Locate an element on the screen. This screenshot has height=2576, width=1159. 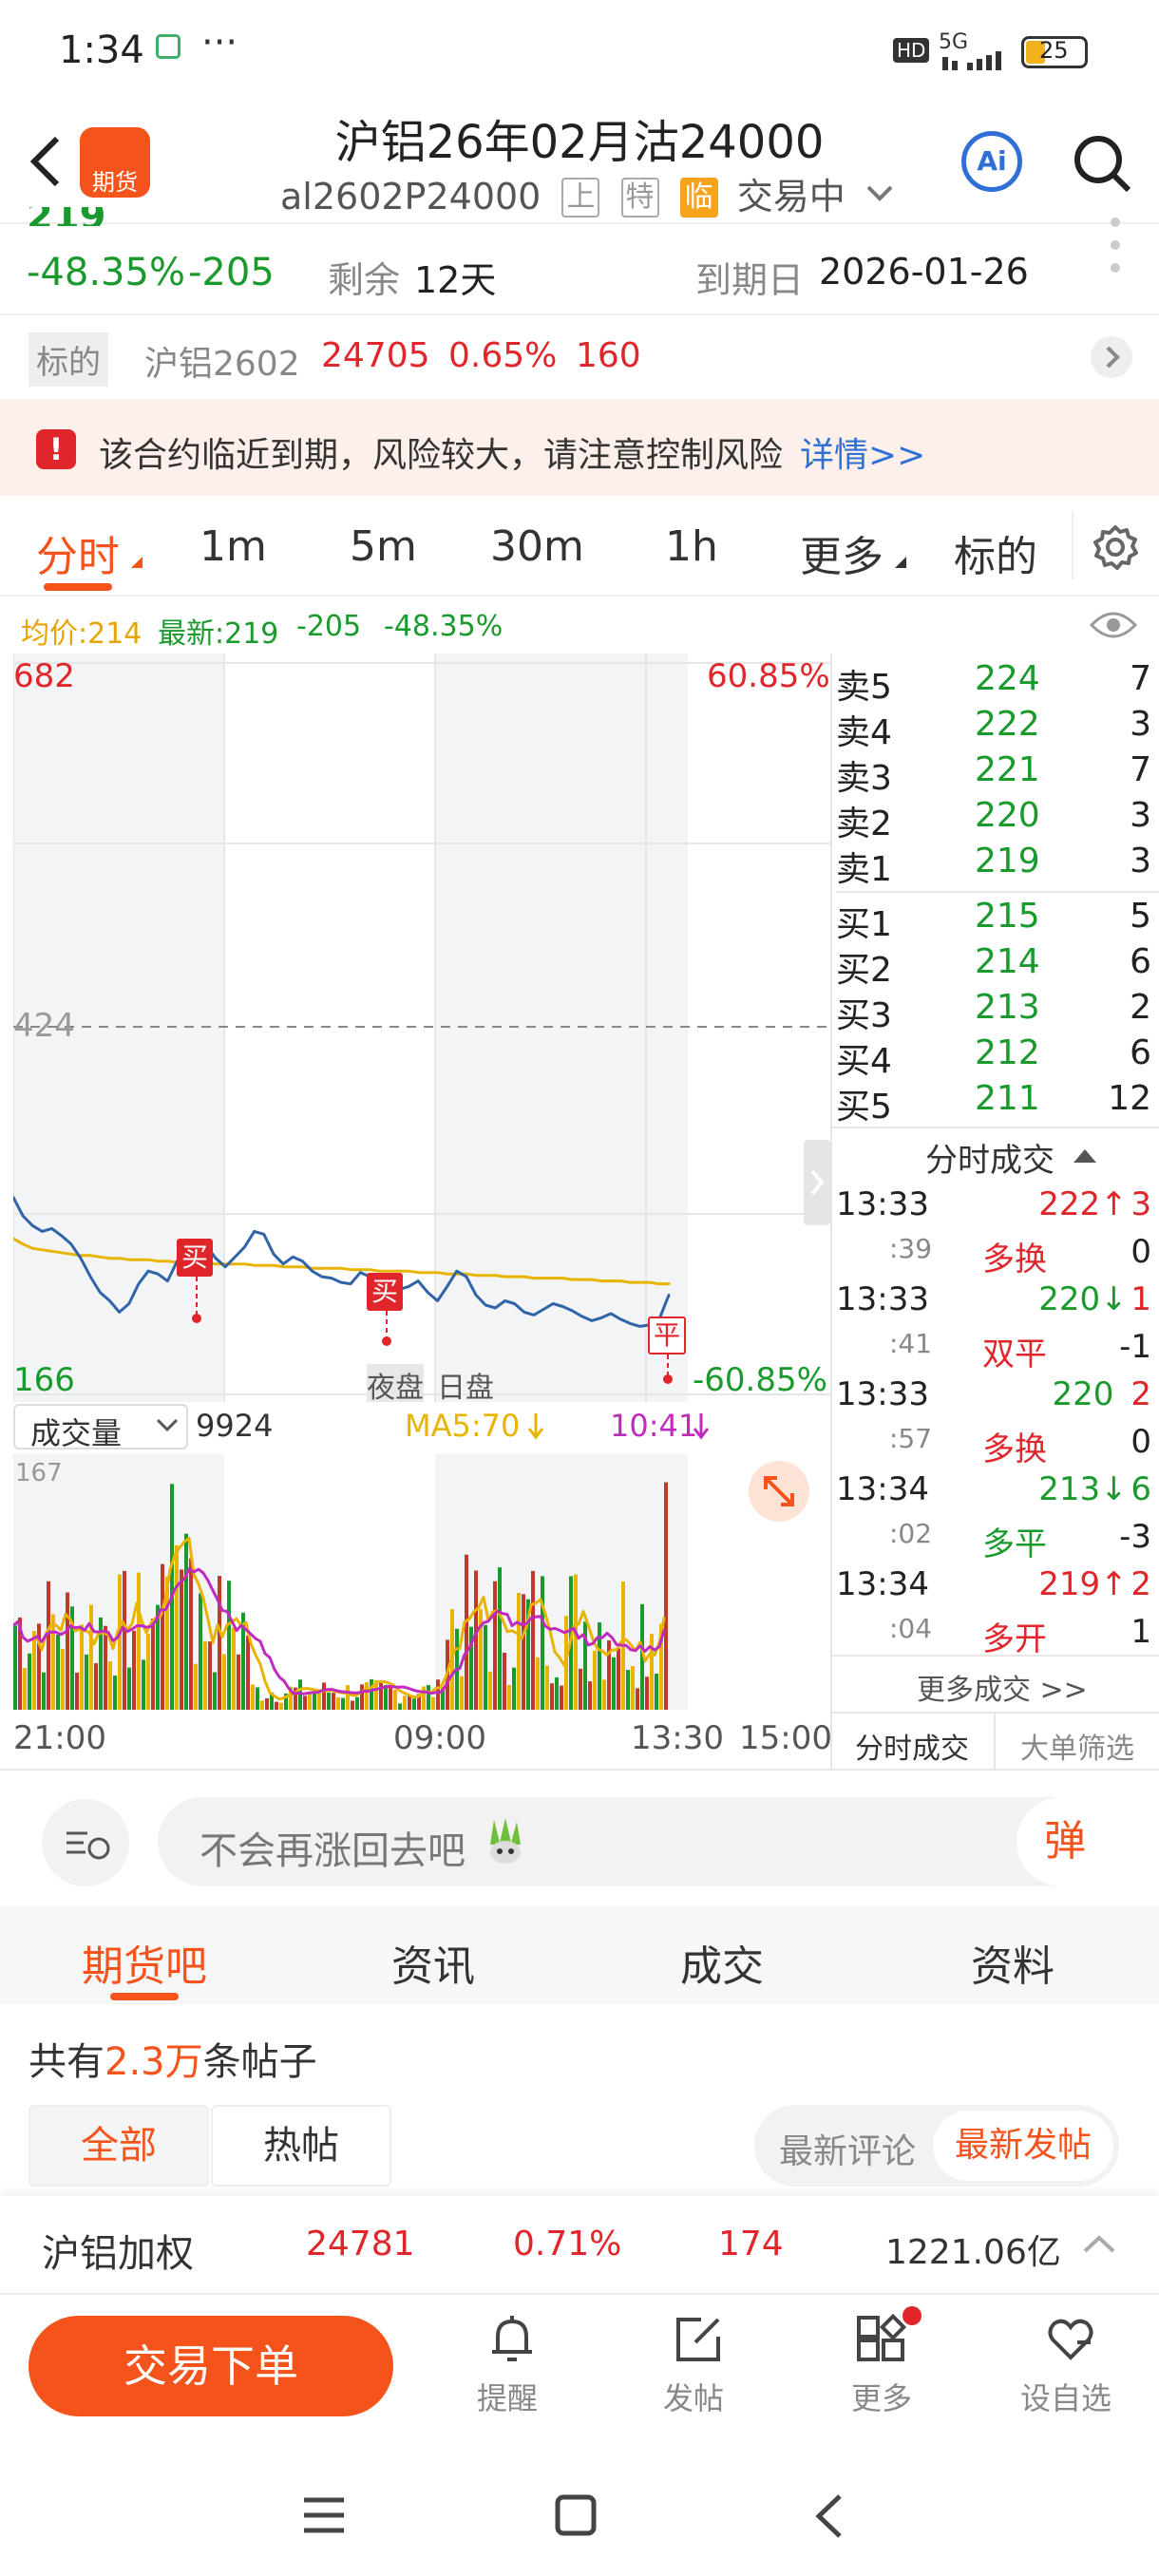
ask-row: 卖3 221 7 is located at coordinates (997, 774).